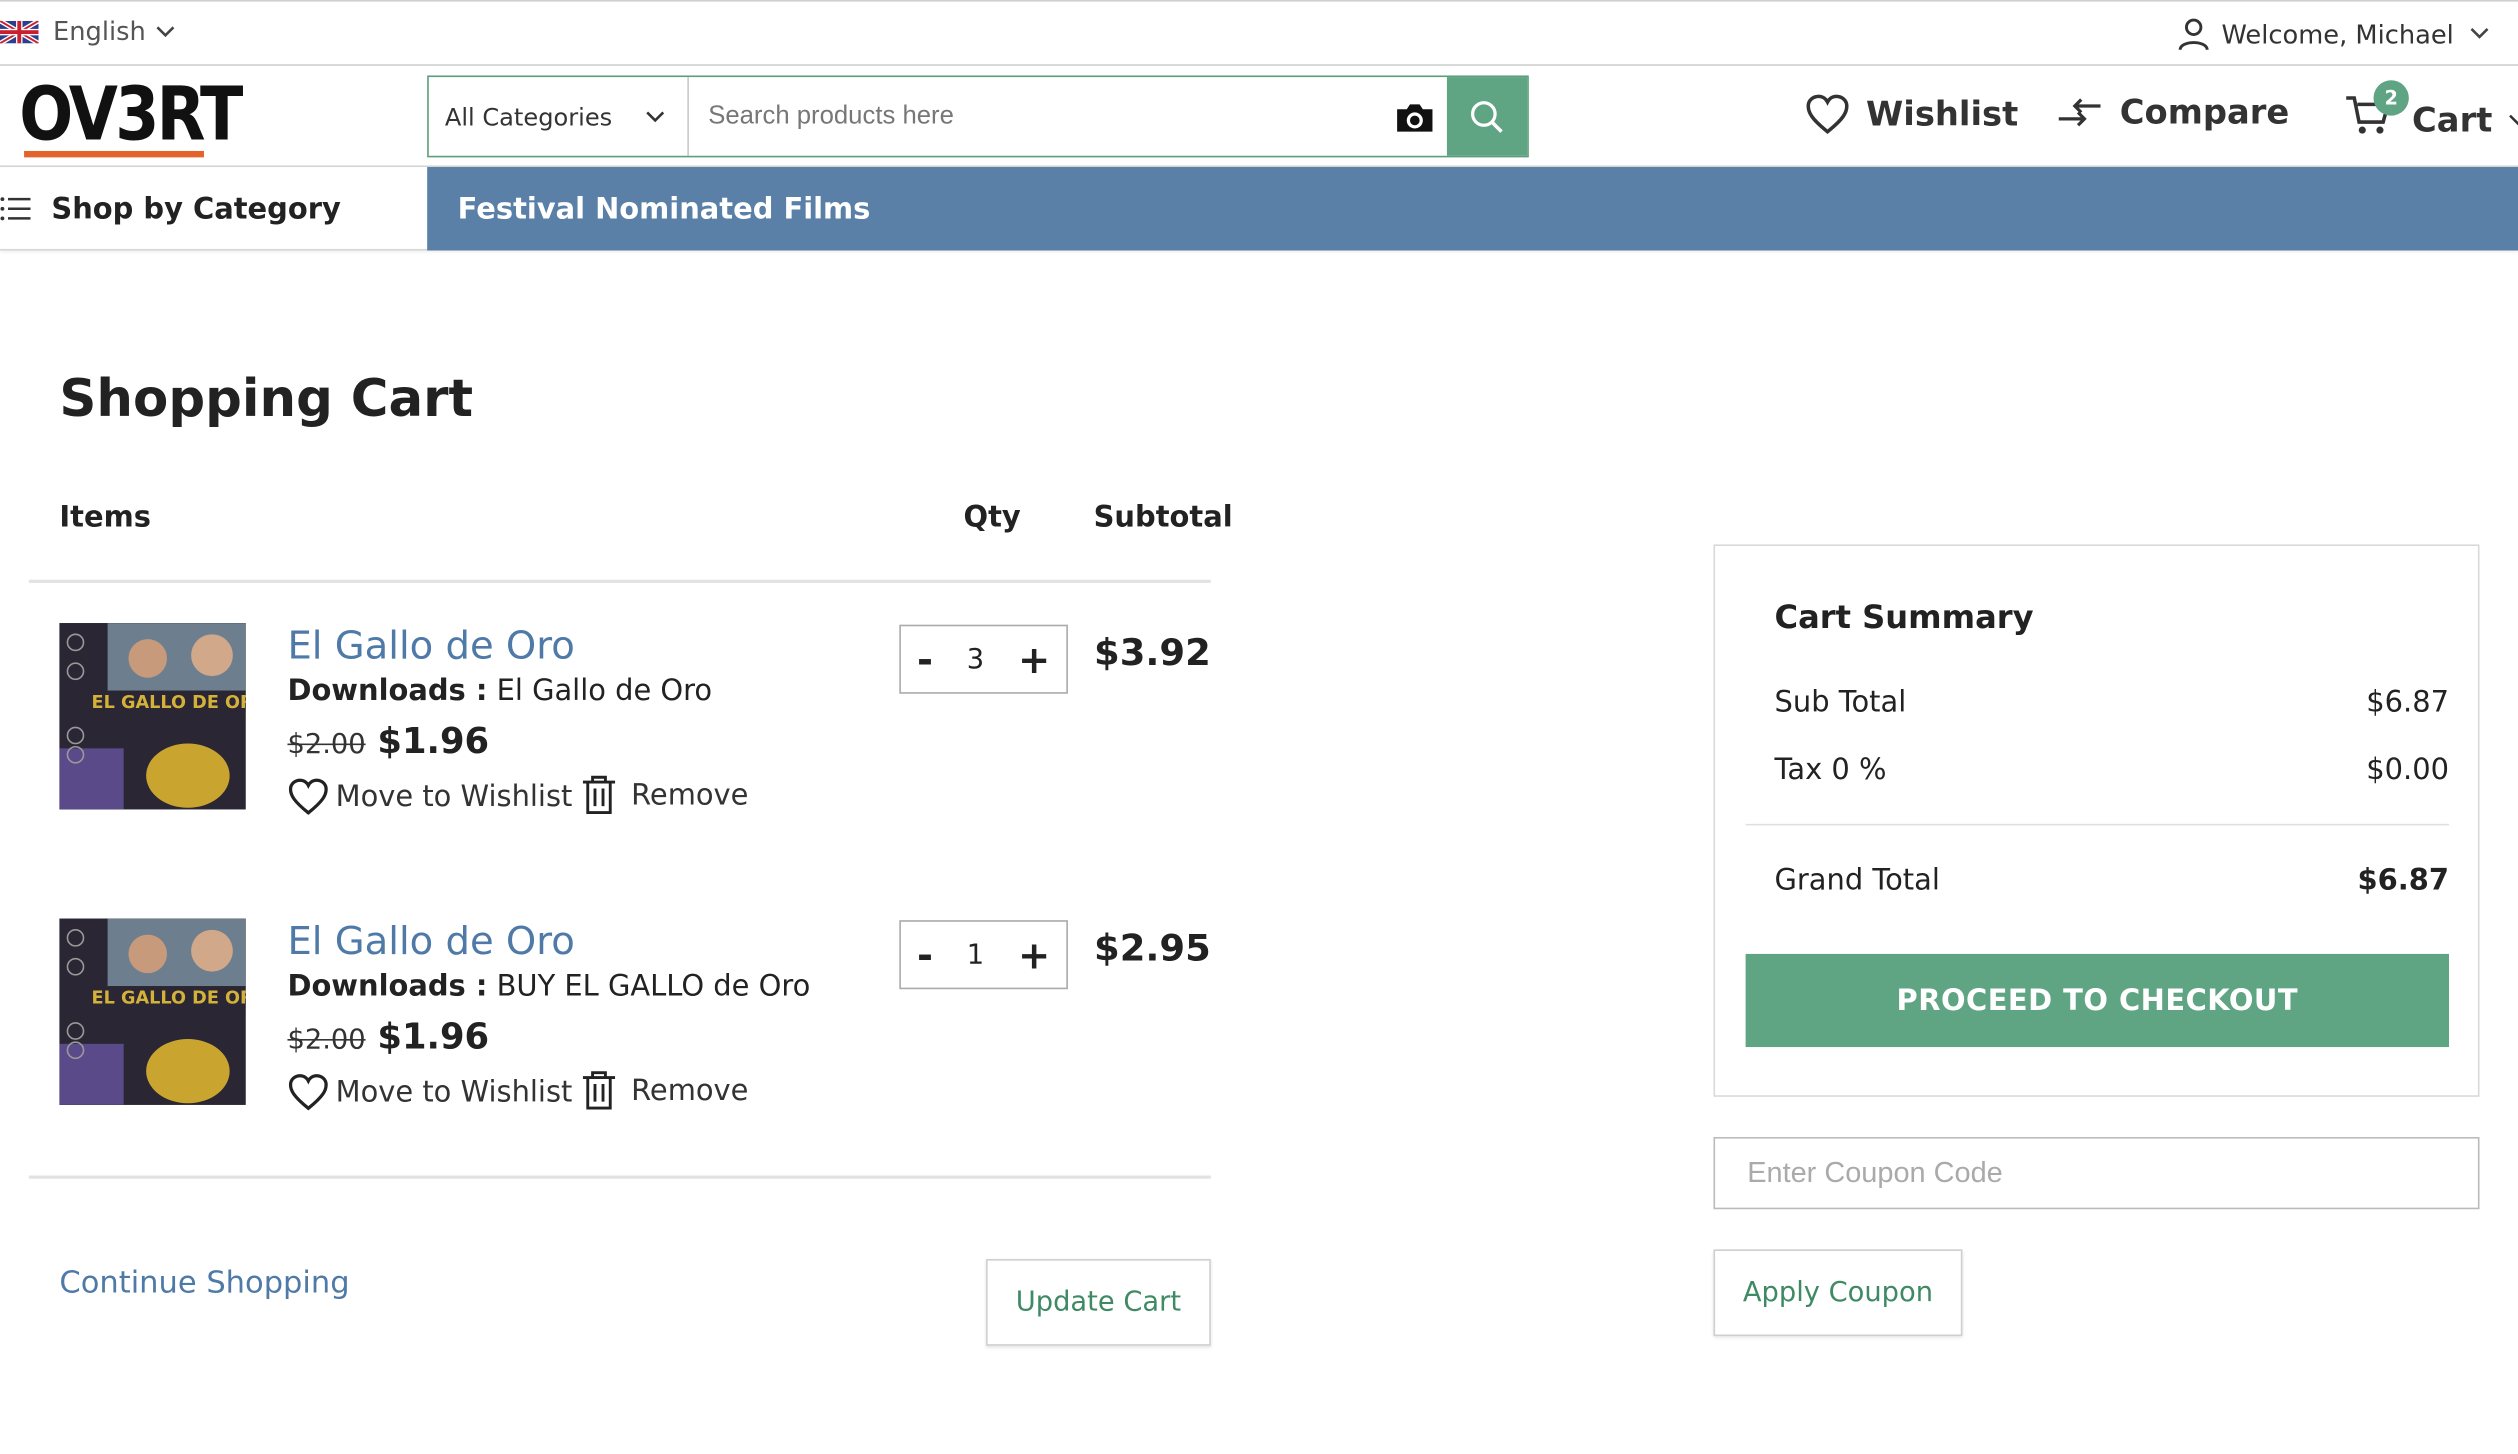 Image resolution: width=2518 pixels, height=1454 pixels. I want to click on compare-arrows-icon, so click(2079, 112).